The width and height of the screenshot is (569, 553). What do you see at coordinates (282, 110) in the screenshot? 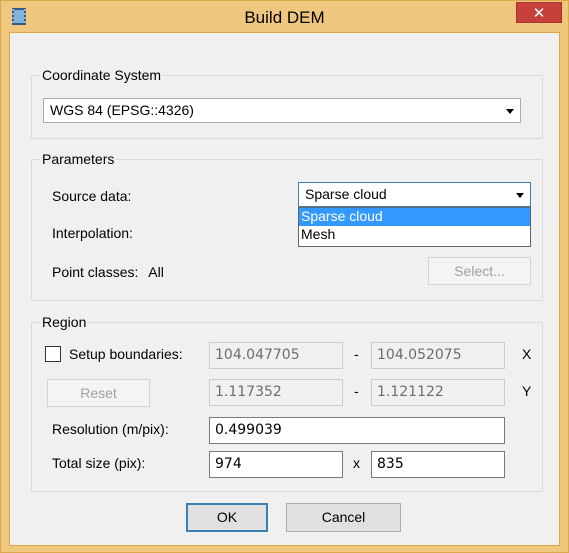
I see `coordinate-system-select: WGS 84 (EPSG::4326)` at bounding box center [282, 110].